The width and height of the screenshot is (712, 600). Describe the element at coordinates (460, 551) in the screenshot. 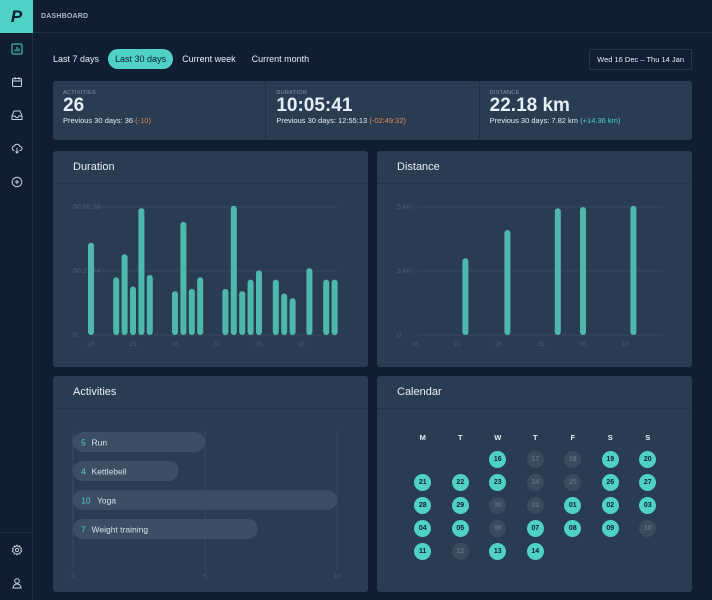

I see `calendar-day-inactive: 12` at that location.